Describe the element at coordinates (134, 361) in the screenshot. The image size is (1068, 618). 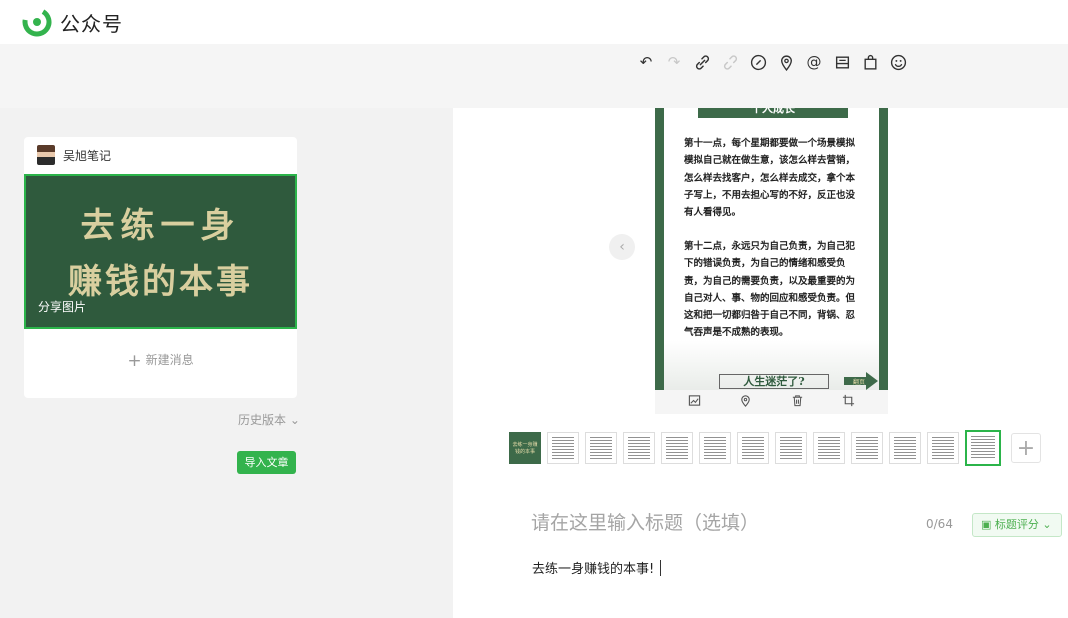
I see `plus-icon: +` at that location.